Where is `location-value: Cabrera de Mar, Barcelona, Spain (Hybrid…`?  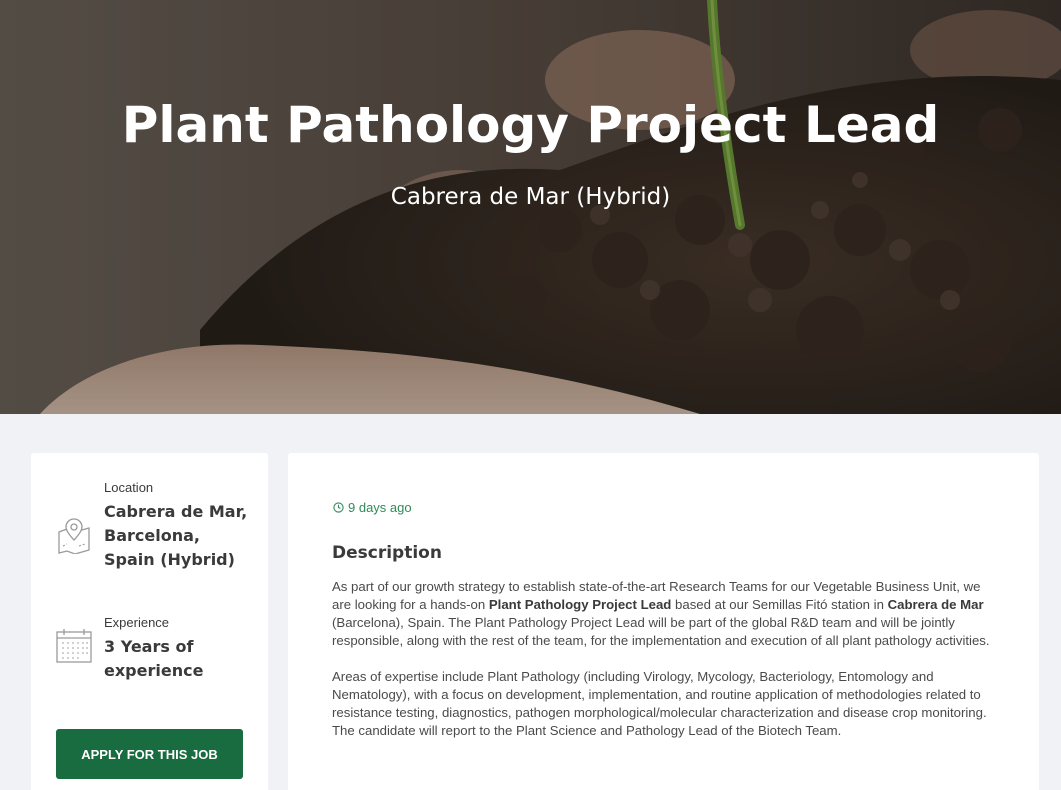
location-value: Cabrera de Mar, Barcelona, Spain (Hybrid… is located at coordinates (176, 535).